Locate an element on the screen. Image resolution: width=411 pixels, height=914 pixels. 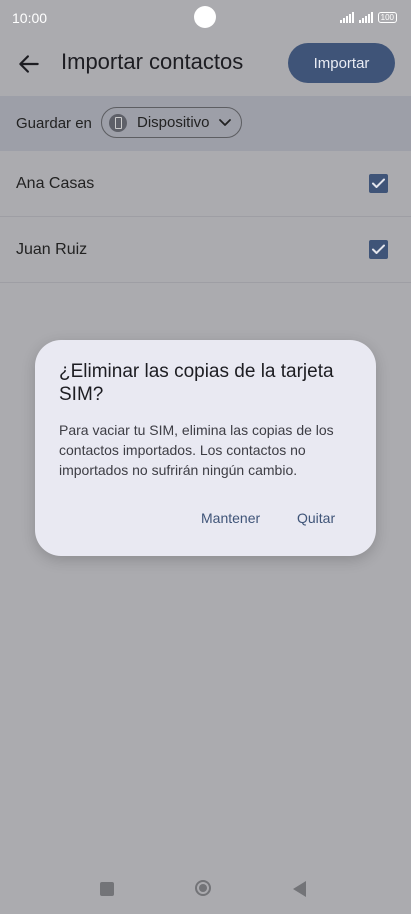
chevron-down-icon is located at coordinates (224, 122).